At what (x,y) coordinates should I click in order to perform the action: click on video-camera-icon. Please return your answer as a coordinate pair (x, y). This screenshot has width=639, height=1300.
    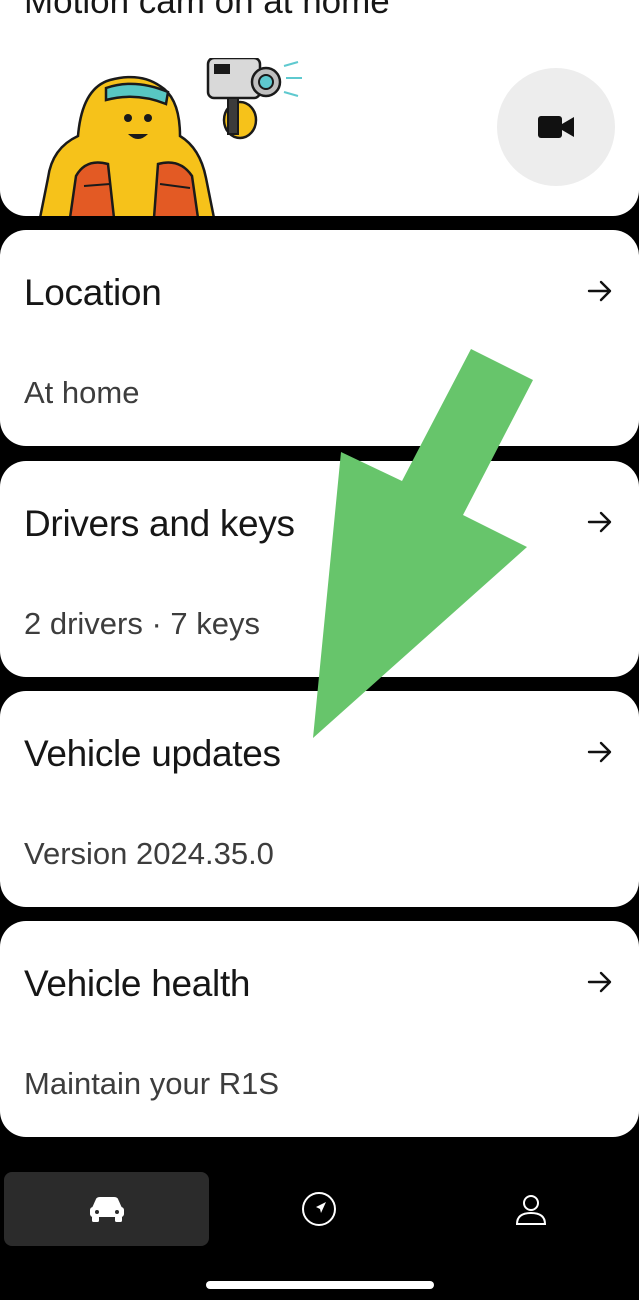
    Looking at the image, I should click on (556, 127).